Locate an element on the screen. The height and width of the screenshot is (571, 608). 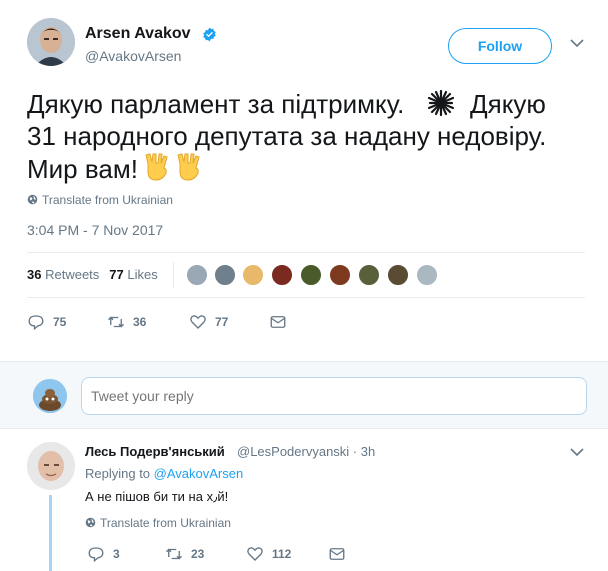
thread-line is located at coordinates (50, 533).